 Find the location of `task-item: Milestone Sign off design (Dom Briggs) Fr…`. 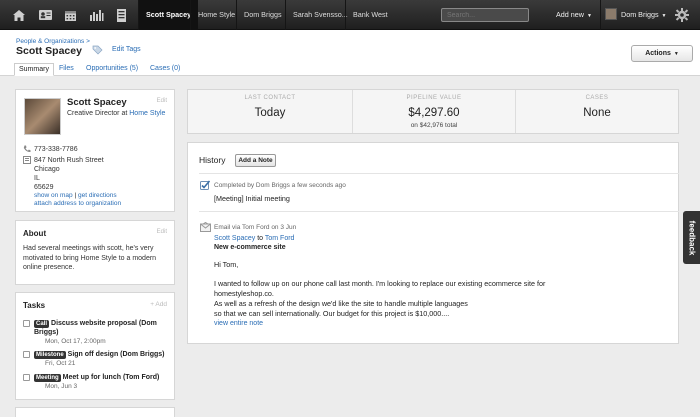

task-item: Milestone Sign off design (Dom Briggs) Fr… is located at coordinates (98, 360).